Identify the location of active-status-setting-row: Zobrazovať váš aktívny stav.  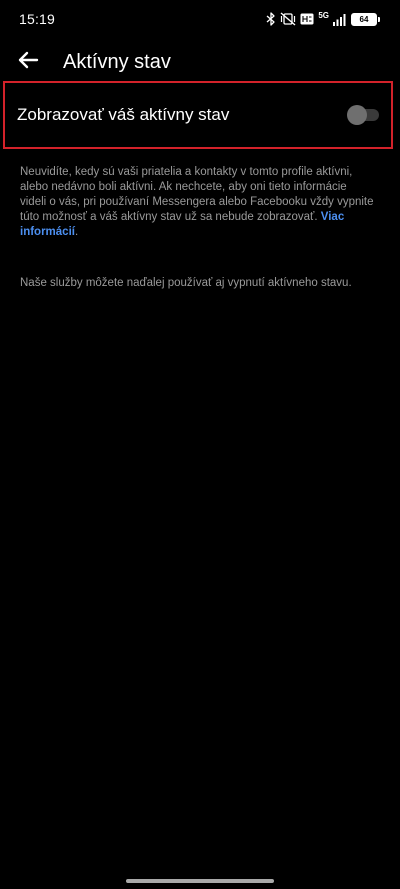
(198, 115).